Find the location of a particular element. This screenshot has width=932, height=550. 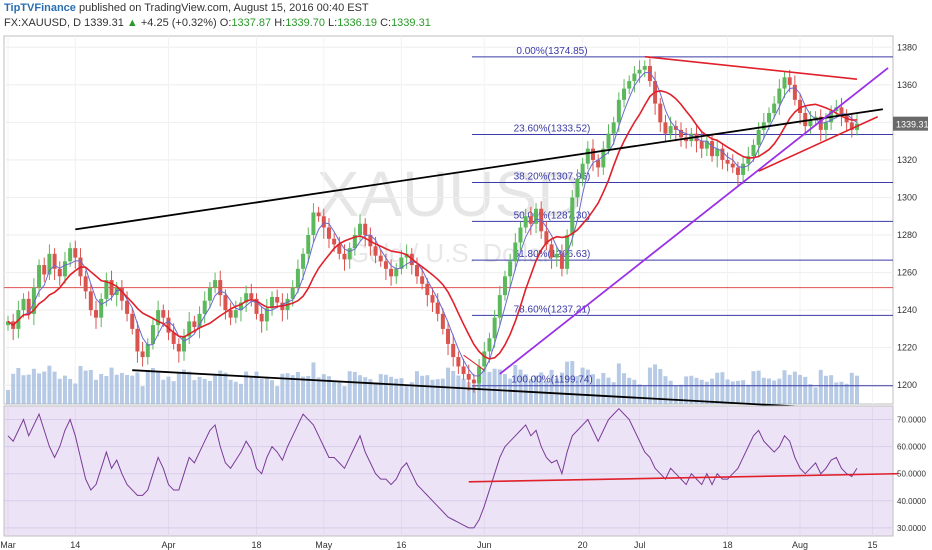

time-tick-label: Aug is located at coordinates (800, 545).